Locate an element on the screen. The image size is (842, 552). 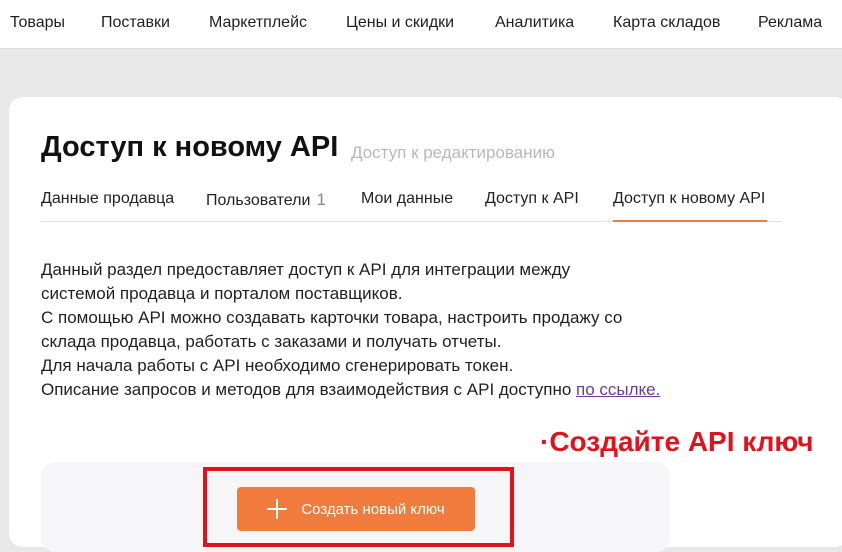
tab-label: Данные продавца is located at coordinates (108, 198).